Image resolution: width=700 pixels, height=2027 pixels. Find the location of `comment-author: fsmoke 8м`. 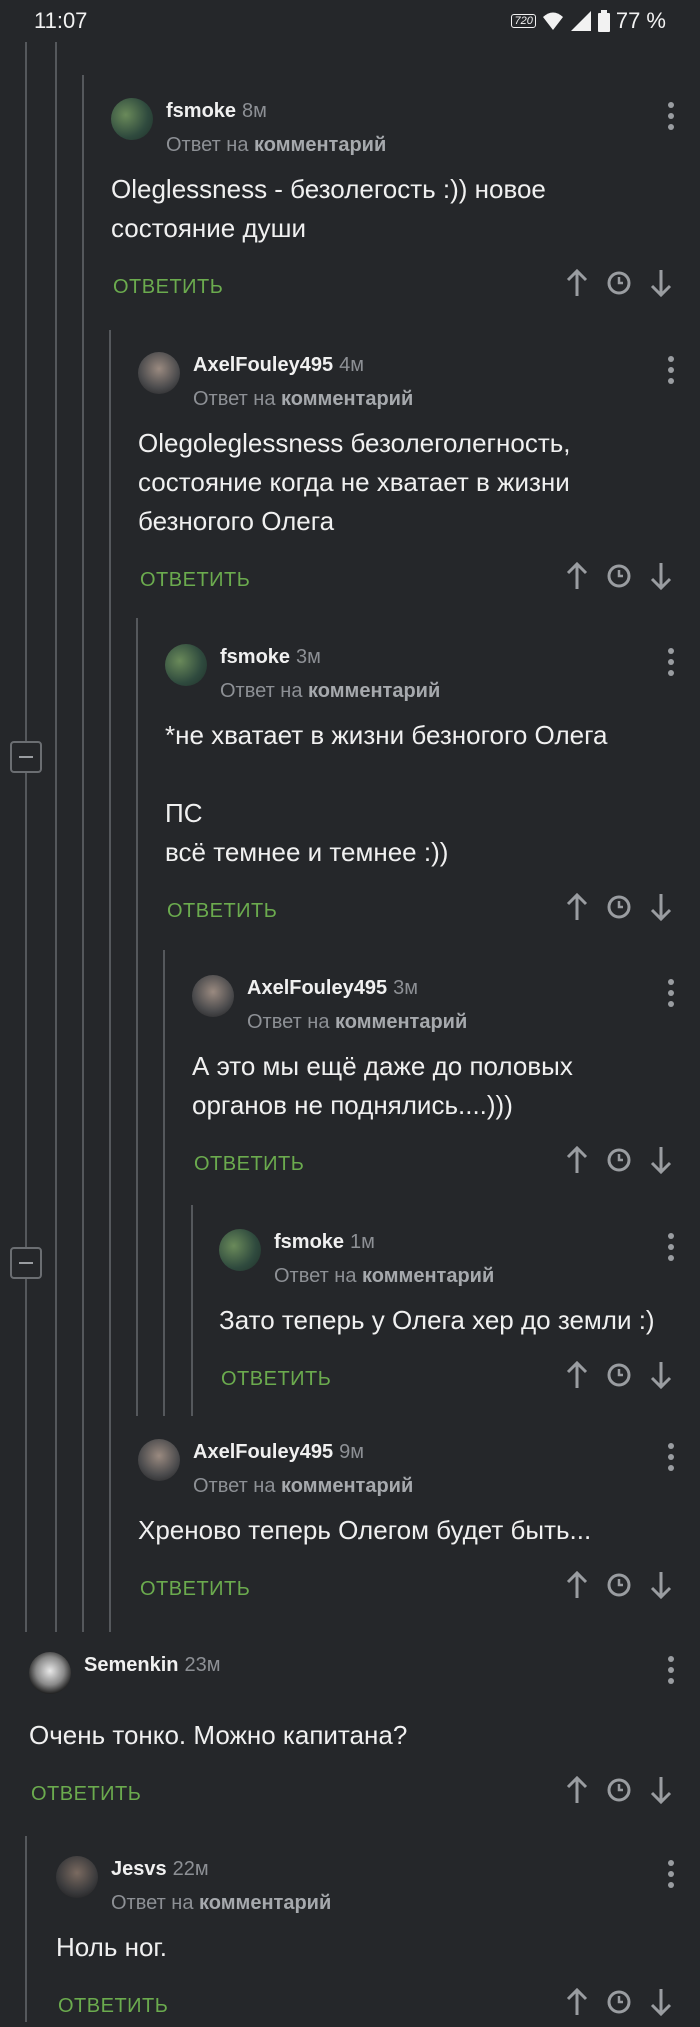

comment-author: fsmoke 8м is located at coordinates (216, 111).